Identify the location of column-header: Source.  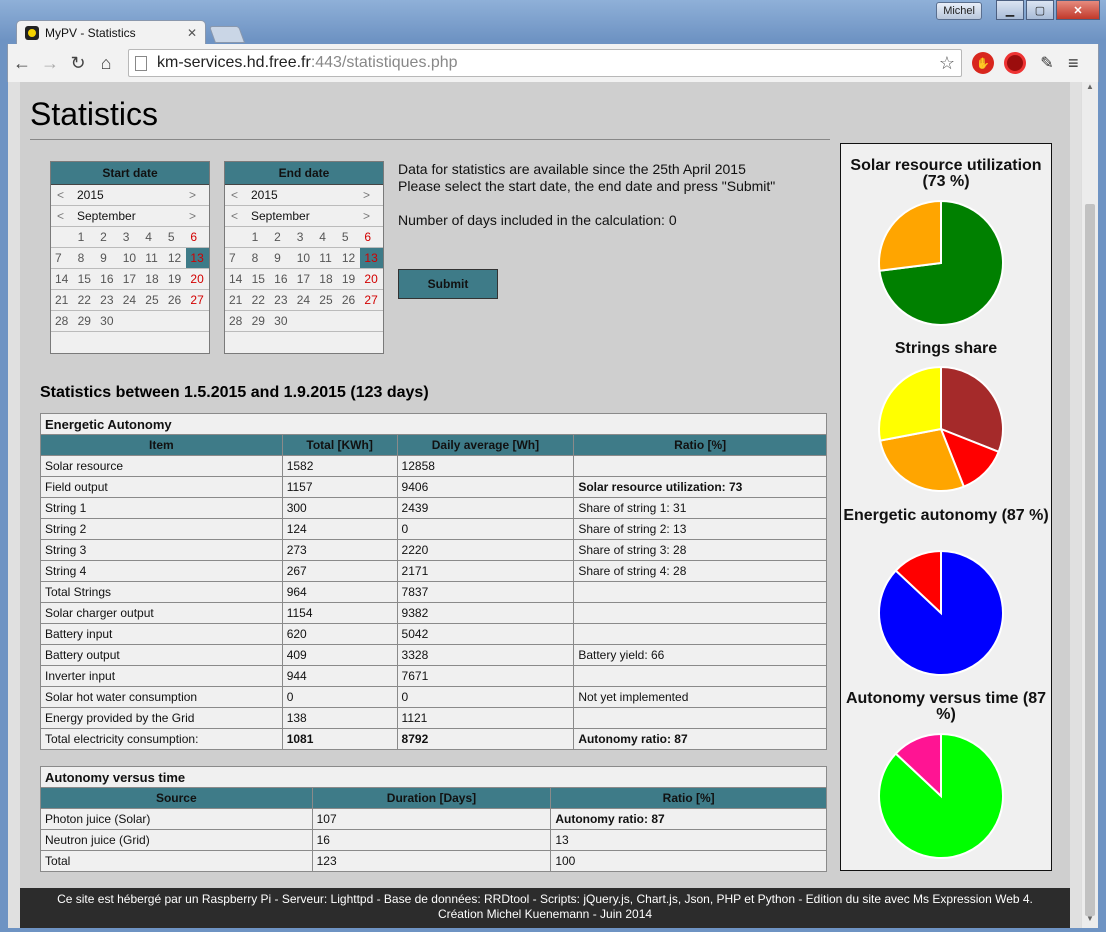
(176, 798).